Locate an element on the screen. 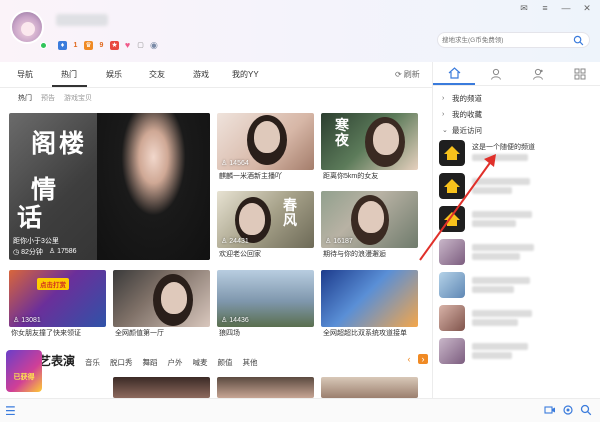  tab-games: 游戏 is located at coordinates (201, 74).